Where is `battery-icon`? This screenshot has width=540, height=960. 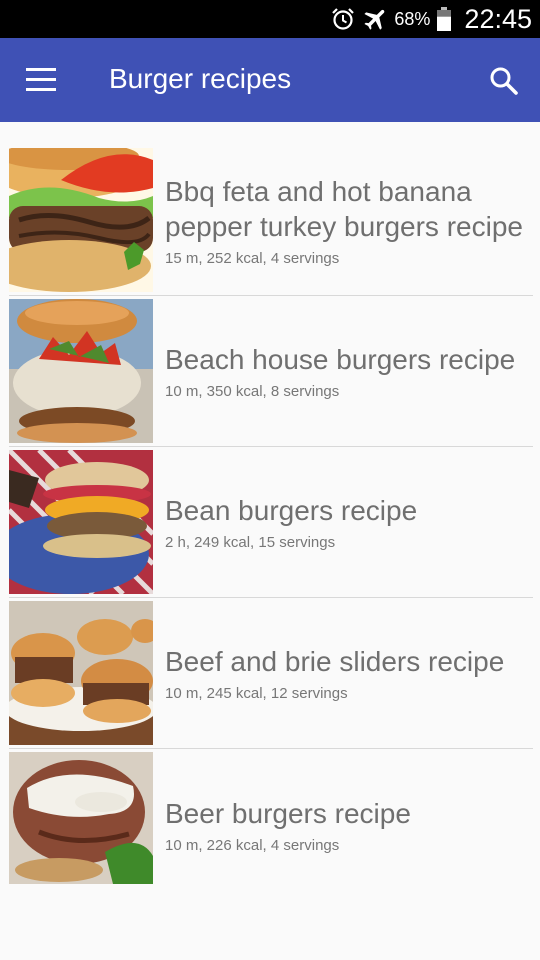
battery-icon is located at coordinates (444, 19).